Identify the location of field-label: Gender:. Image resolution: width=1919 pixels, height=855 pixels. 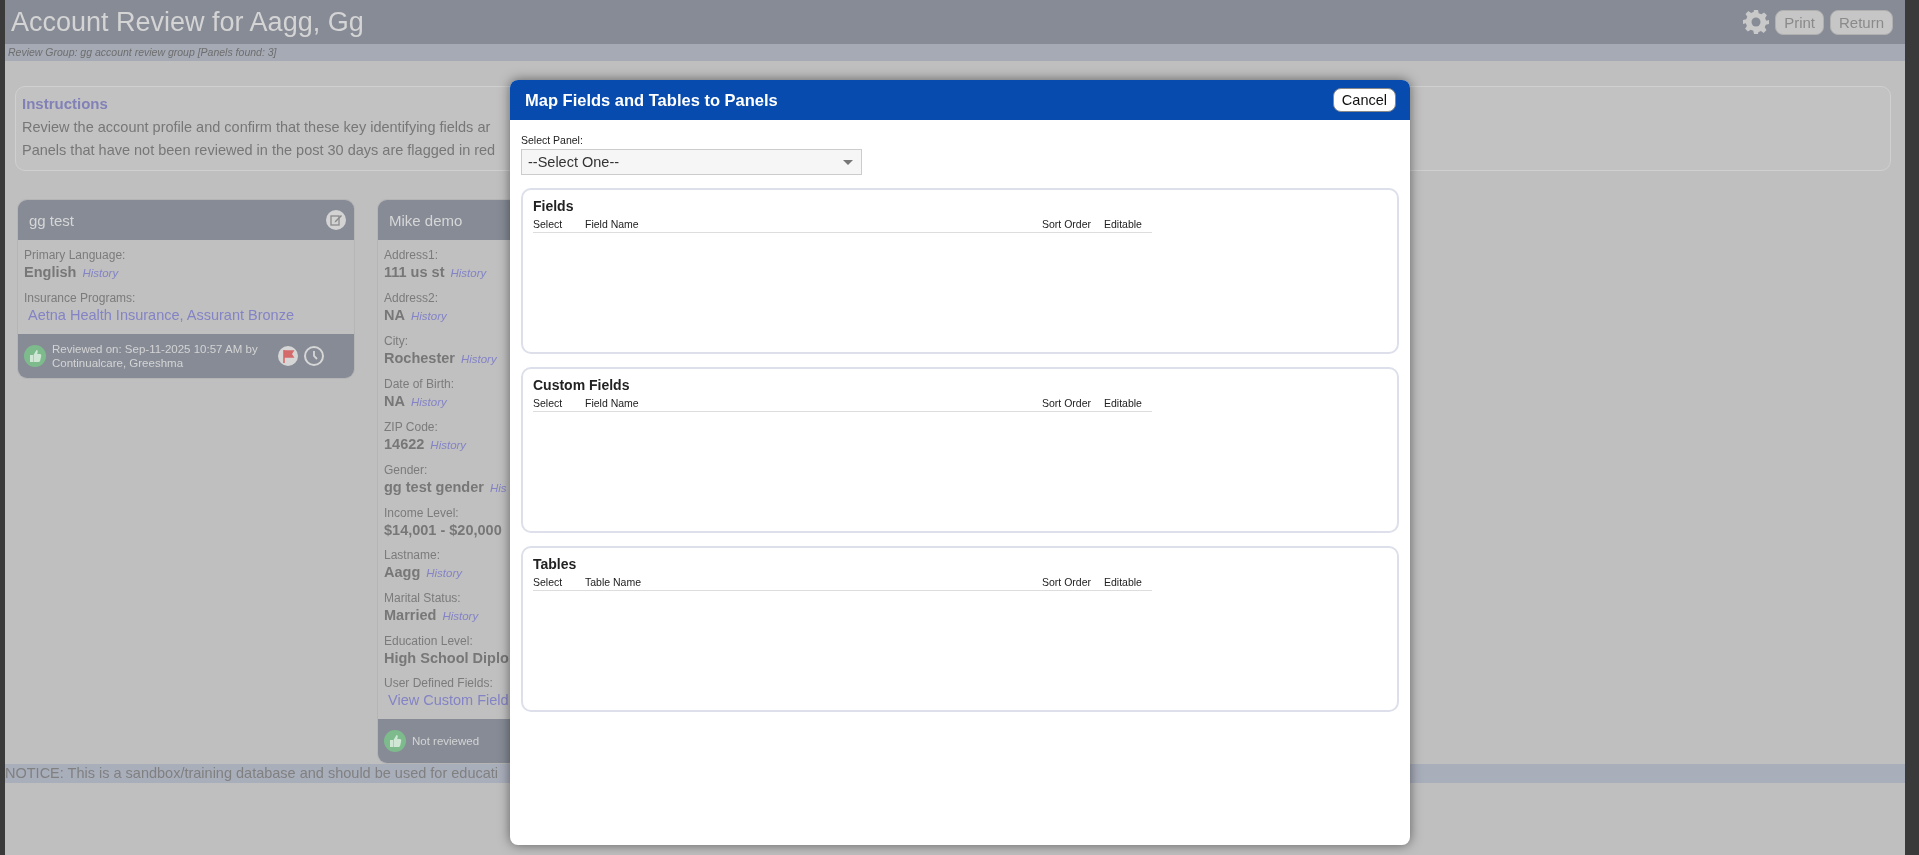
(406, 470).